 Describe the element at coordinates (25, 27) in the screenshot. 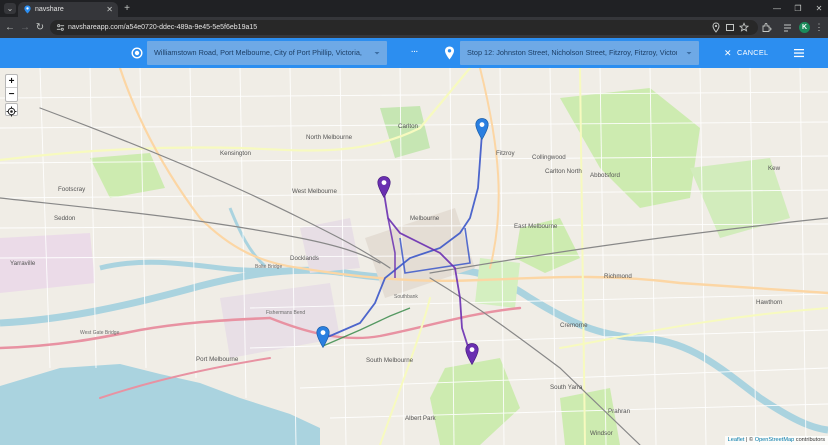

I see `forward-icon: →` at that location.